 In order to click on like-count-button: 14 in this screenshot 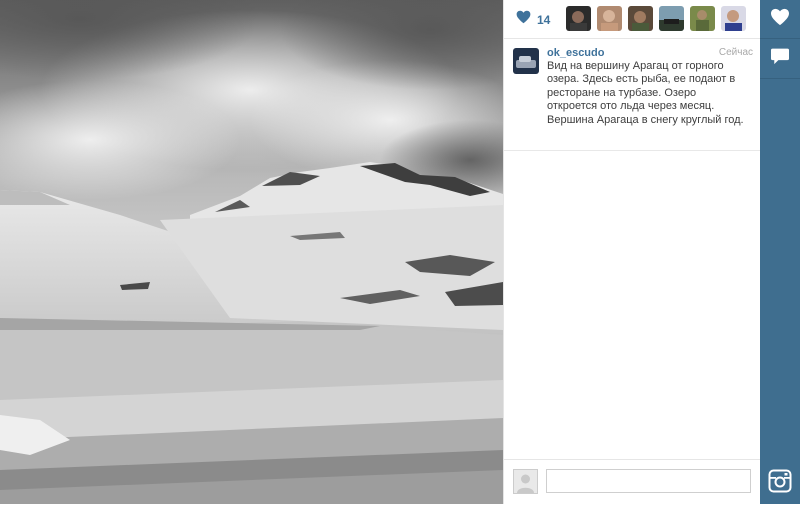, I will do `click(533, 19)`.